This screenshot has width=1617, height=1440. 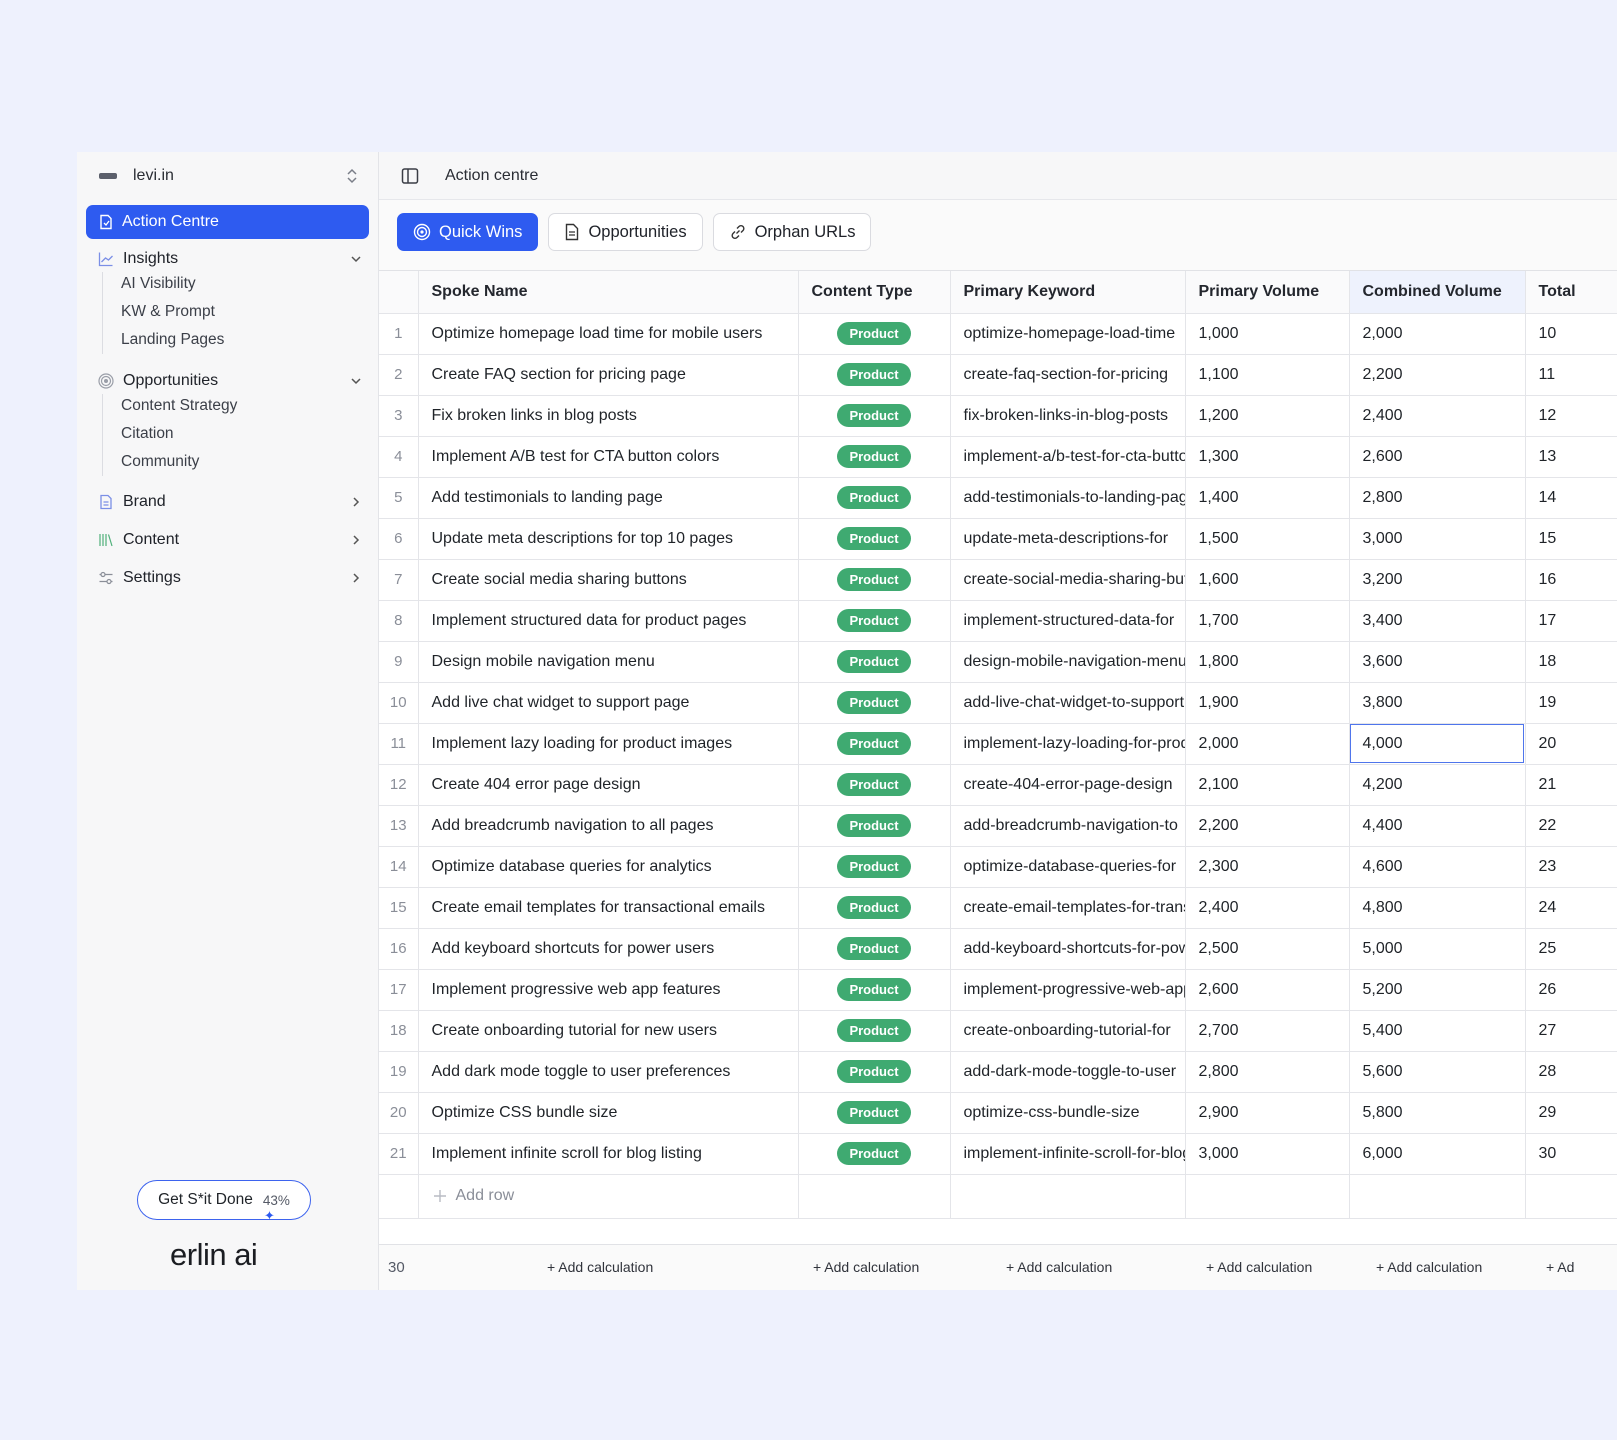 What do you see at coordinates (1267, 1154) in the screenshot?
I see `cell-primary-volume: 3,000` at bounding box center [1267, 1154].